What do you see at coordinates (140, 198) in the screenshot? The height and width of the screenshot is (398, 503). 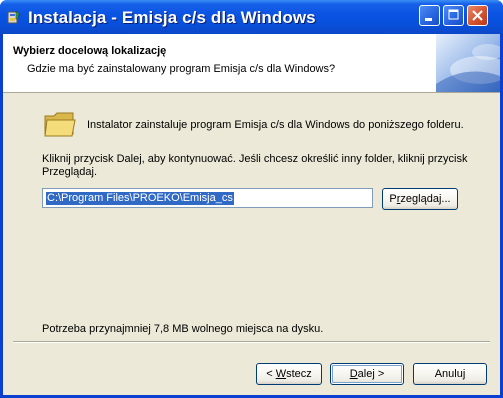 I see `destination-path-value: C:\Program Files\PROEKO\Emisja_cs` at bounding box center [140, 198].